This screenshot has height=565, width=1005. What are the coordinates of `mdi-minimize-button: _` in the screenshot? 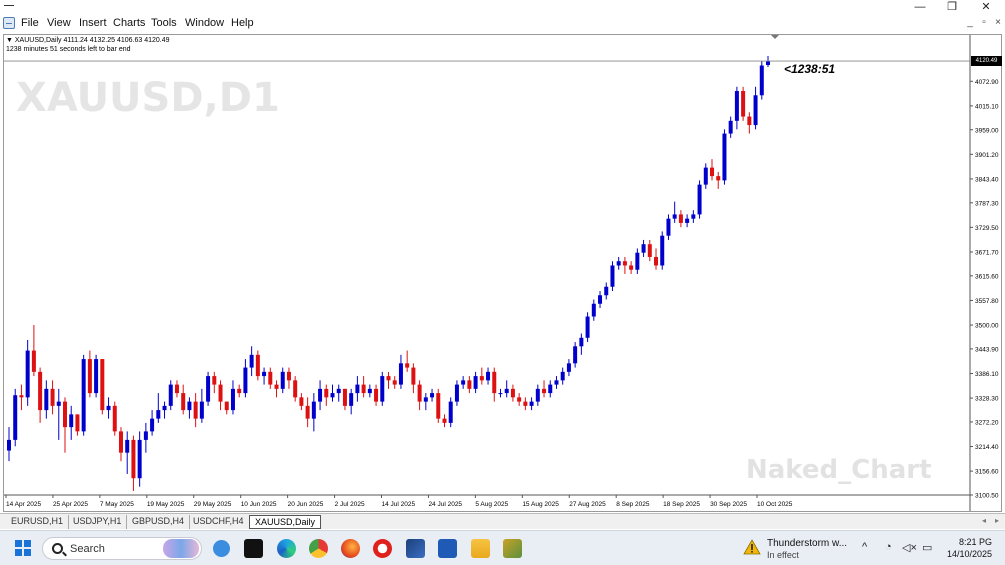 It's located at (970, 22).